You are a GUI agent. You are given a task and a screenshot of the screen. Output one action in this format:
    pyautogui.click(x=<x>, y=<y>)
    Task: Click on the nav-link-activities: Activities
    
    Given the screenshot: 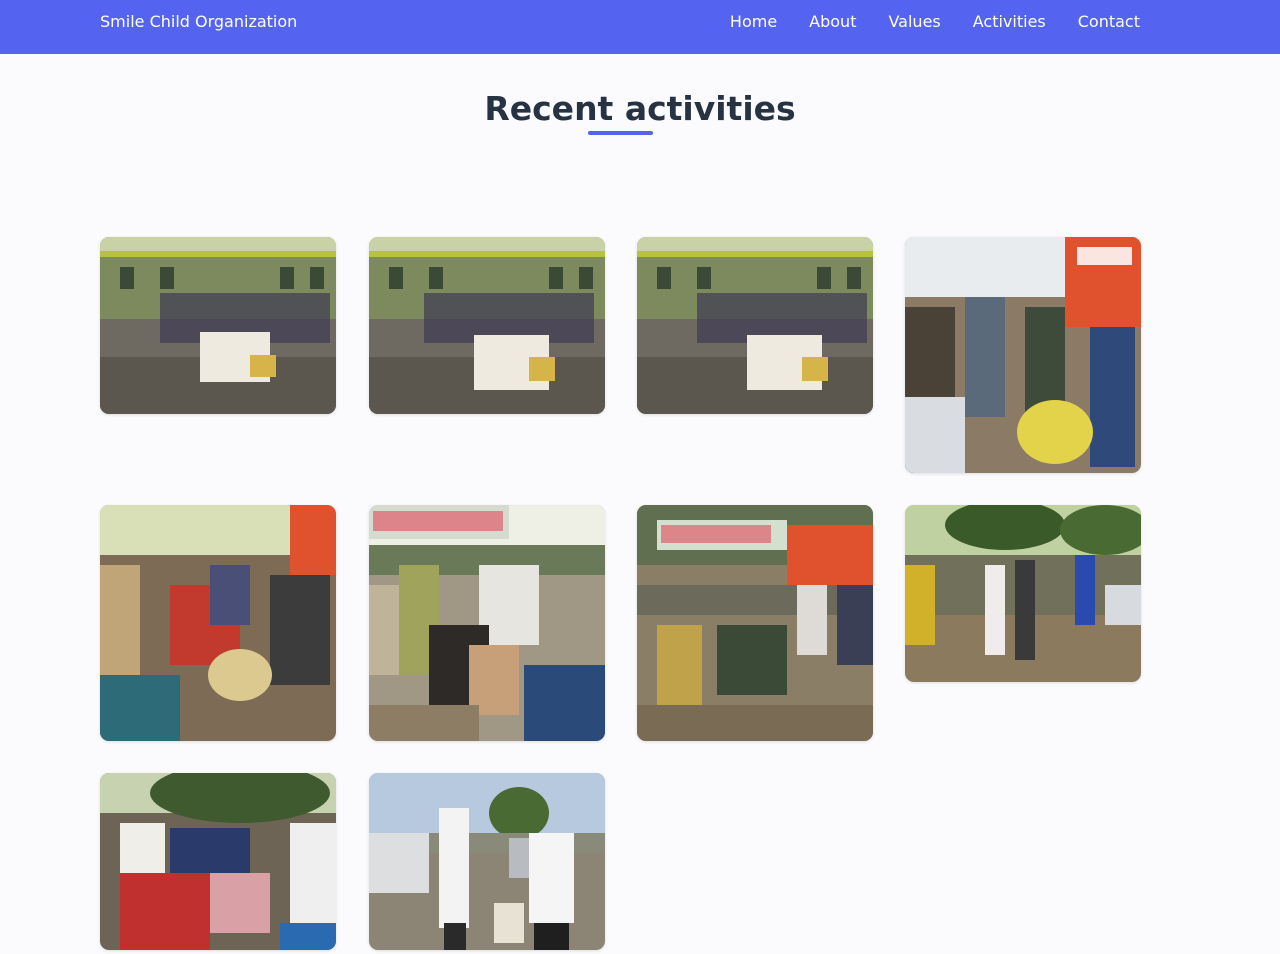 What is the action you would take?
    pyautogui.click(x=1009, y=22)
    